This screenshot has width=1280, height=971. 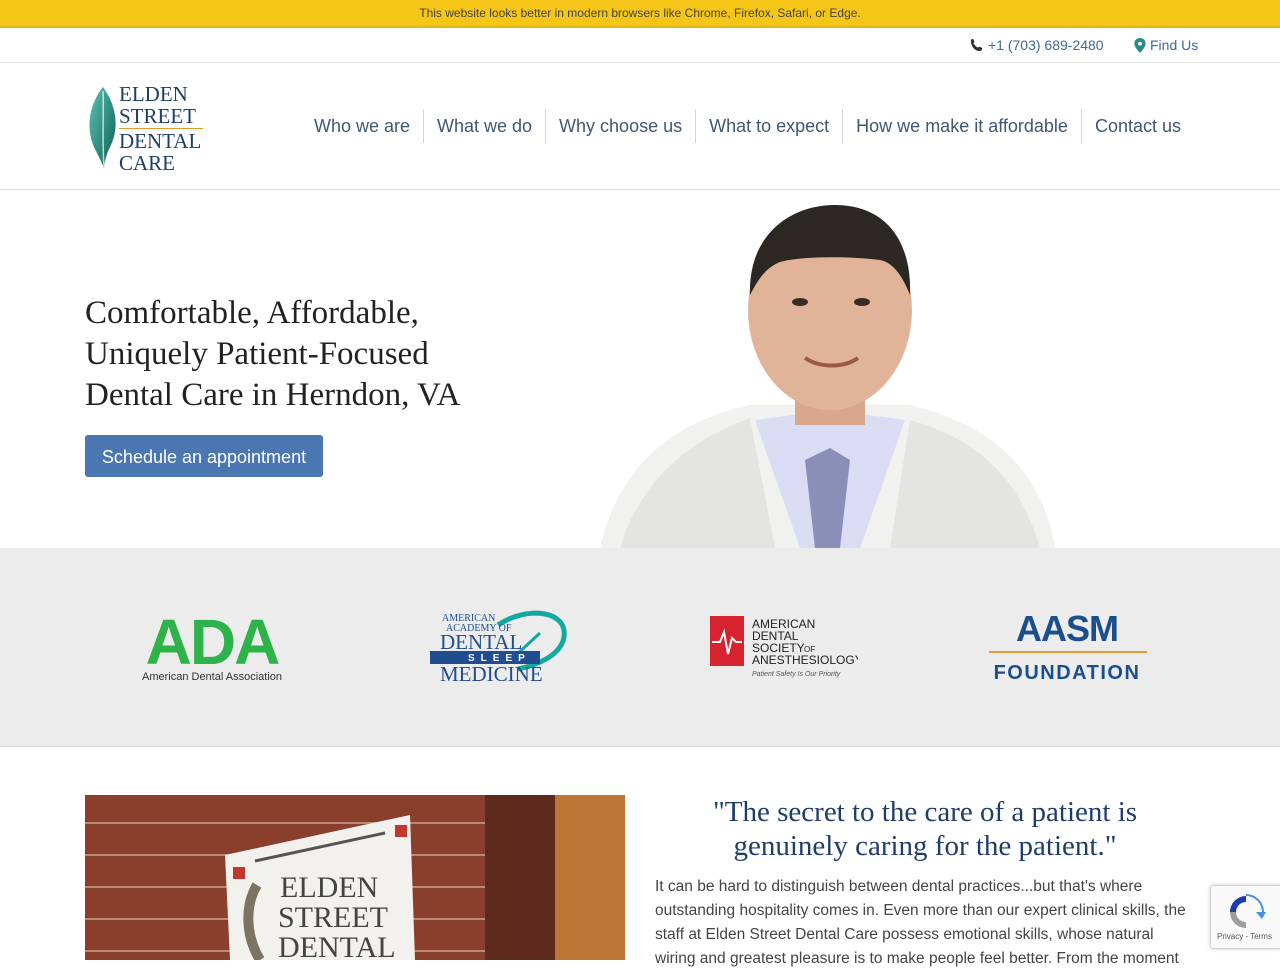 I want to click on nav-contact-us: Contact us, so click(x=1137, y=126).